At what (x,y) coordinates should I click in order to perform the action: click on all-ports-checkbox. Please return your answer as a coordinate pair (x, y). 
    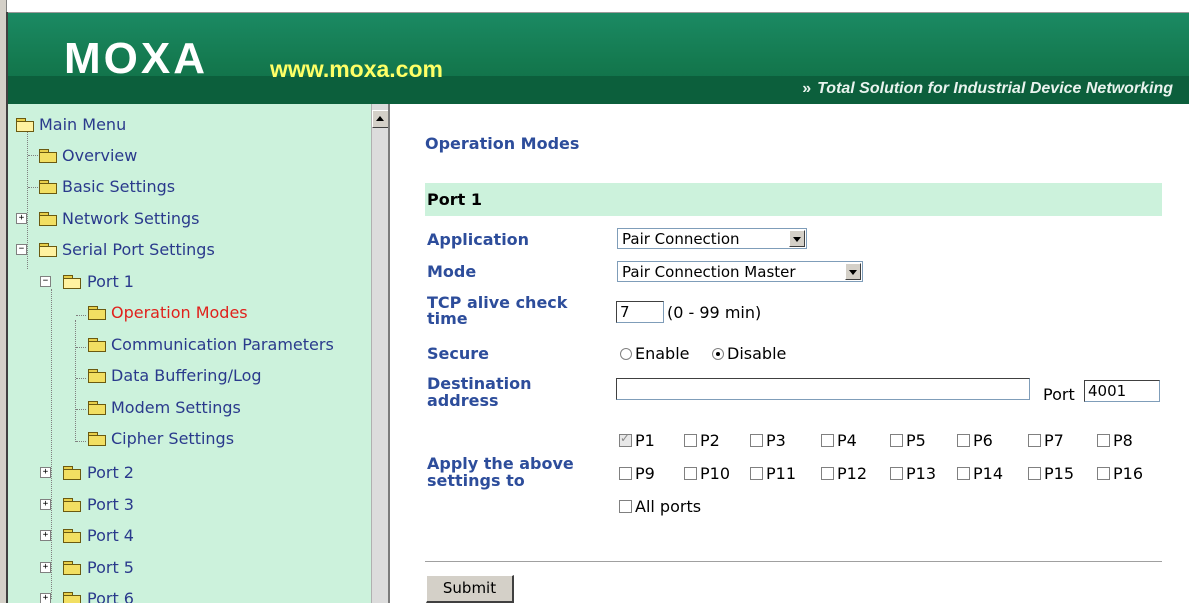
    Looking at the image, I should click on (625, 506).